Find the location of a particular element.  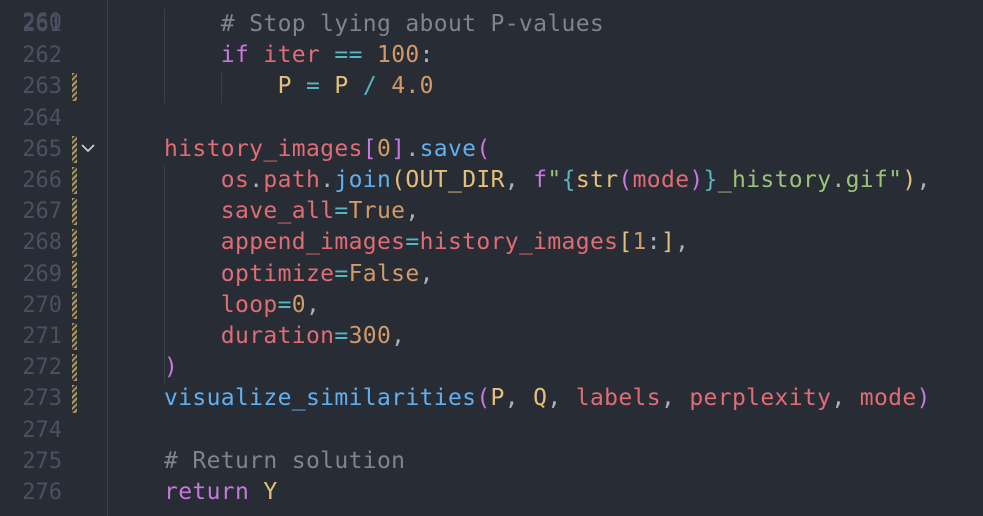

code-token: ] is located at coordinates (668, 242).